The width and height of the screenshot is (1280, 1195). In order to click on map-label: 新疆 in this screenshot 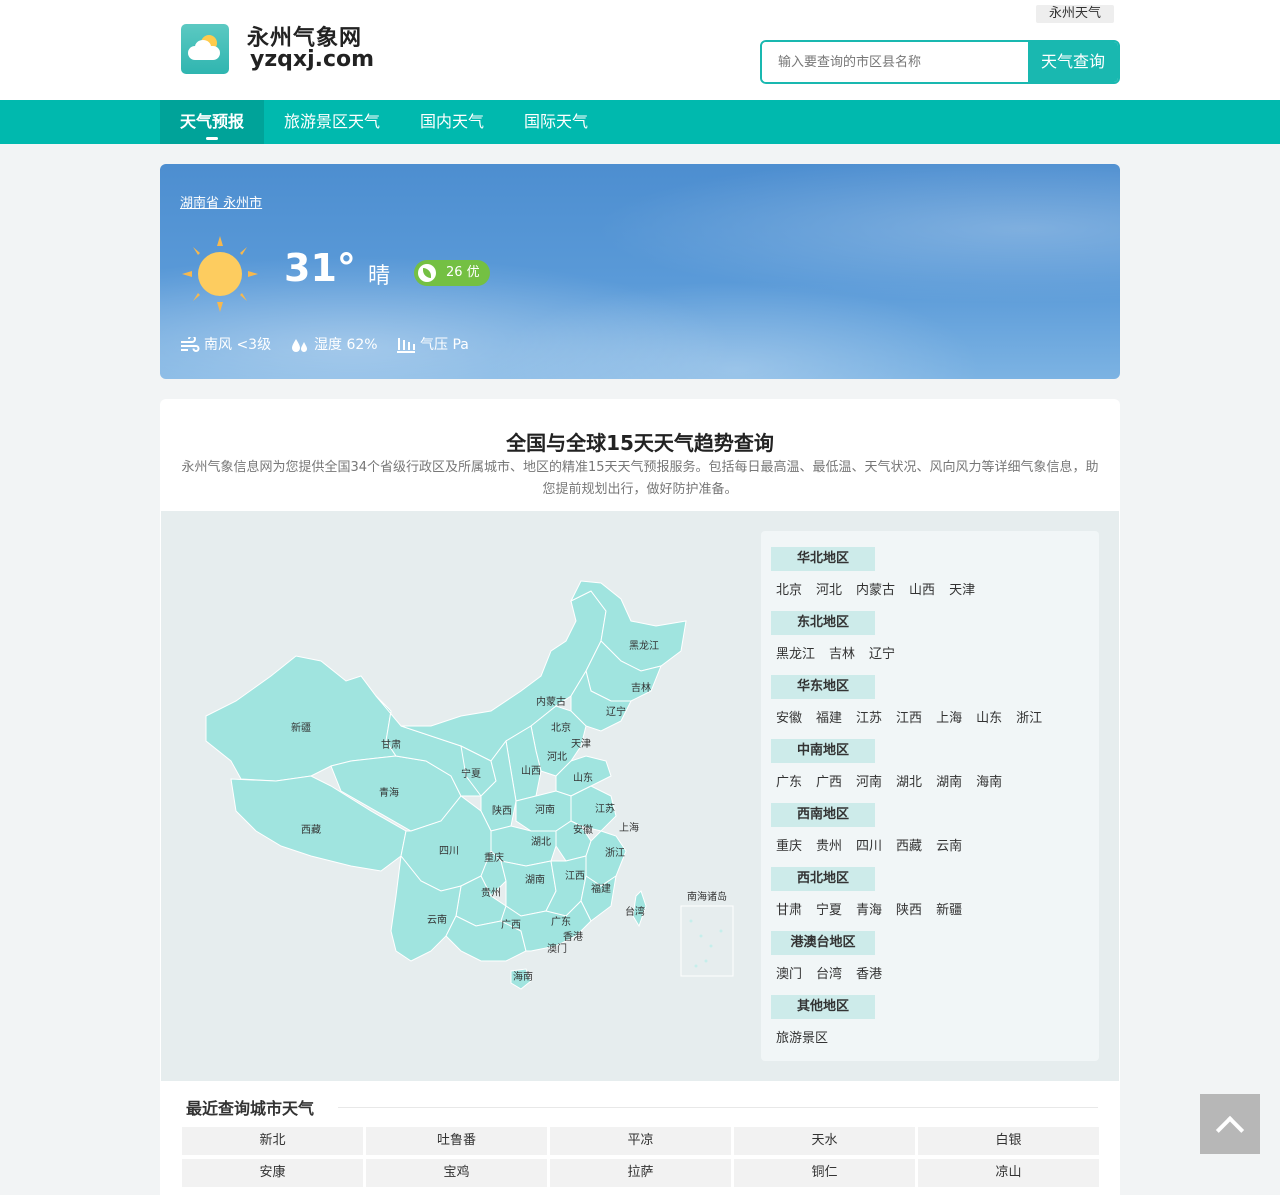, I will do `click(301, 727)`.